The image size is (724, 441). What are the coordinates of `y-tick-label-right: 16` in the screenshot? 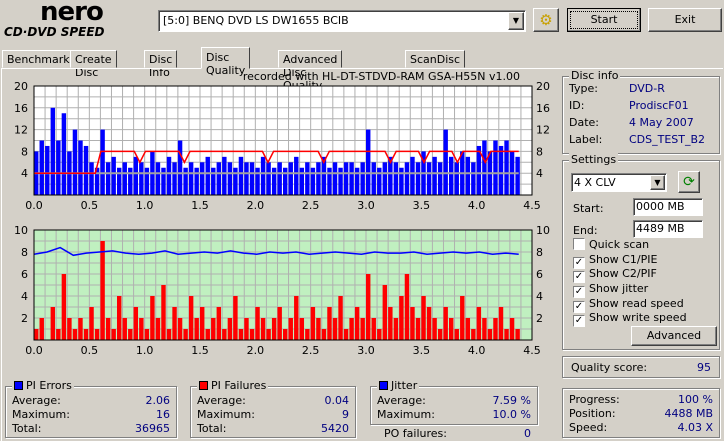 It's located at (543, 108).